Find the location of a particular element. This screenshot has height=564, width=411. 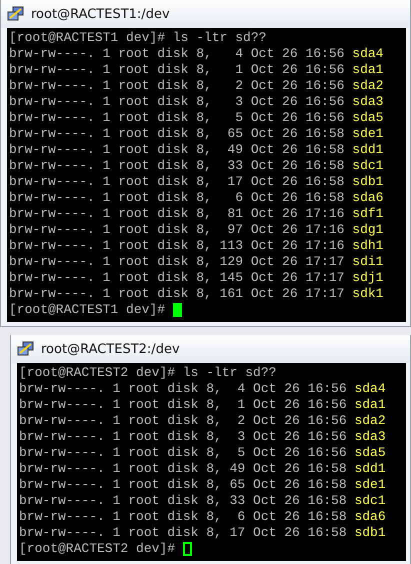

shell-prompt: [root@RACTEST1 dev]# is located at coordinates (87, 310).